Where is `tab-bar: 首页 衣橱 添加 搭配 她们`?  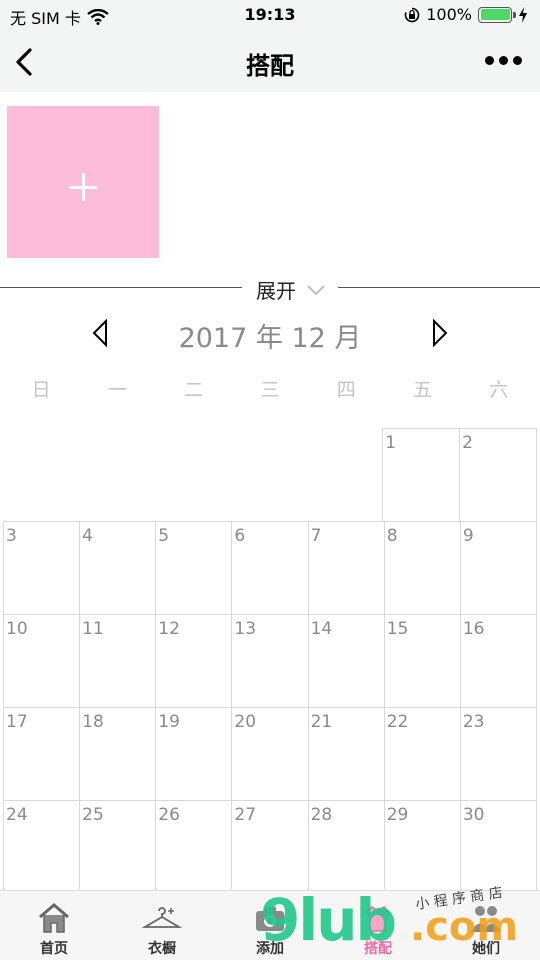
tab-bar: 首页 衣橱 添加 搭配 她们 is located at coordinates (270, 925).